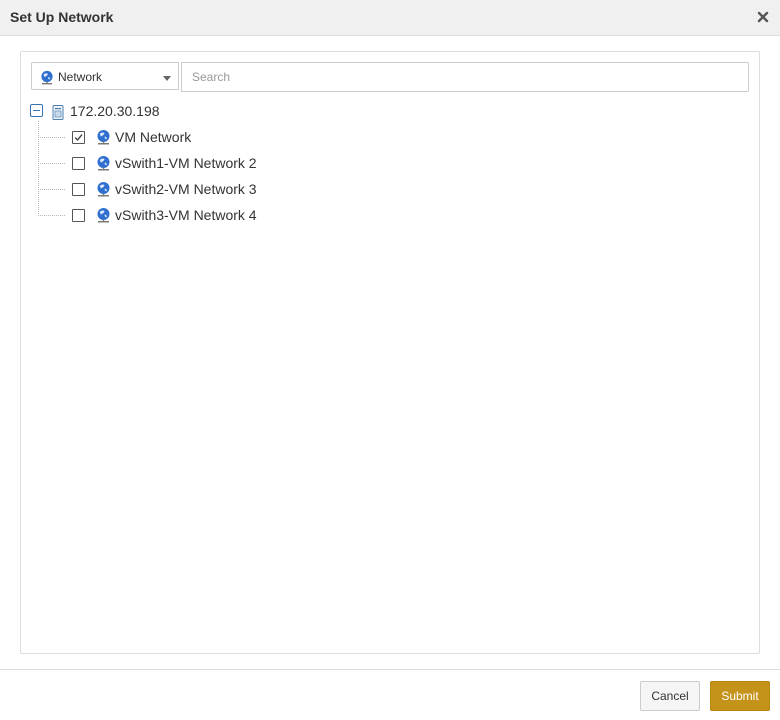 Image resolution: width=780 pixels, height=720 pixels. Describe the element at coordinates (36, 110) in the screenshot. I see `collapse-icon` at that location.